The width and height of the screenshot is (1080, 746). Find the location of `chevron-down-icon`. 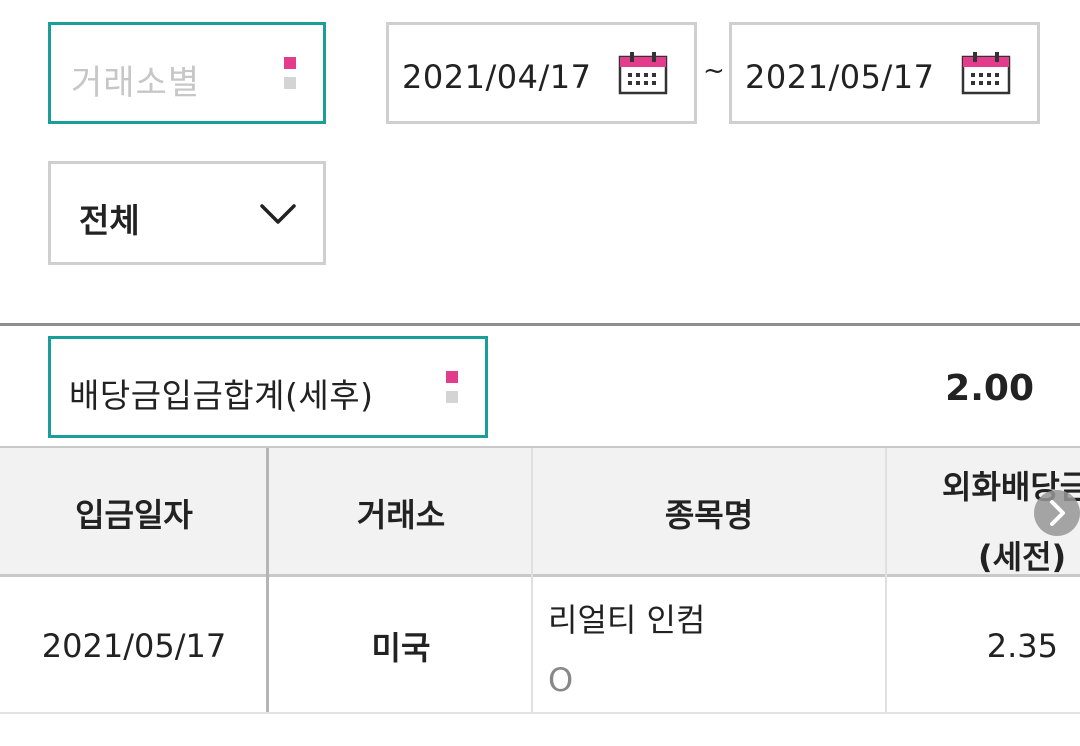

chevron-down-icon is located at coordinates (278, 214).